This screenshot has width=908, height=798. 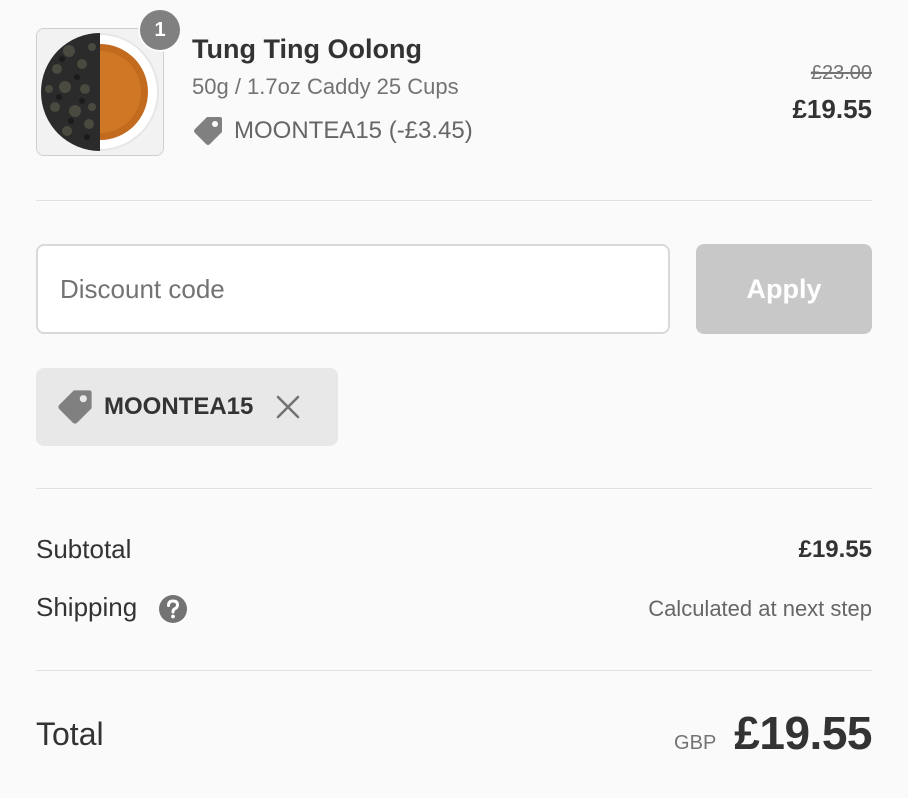 What do you see at coordinates (70, 734) in the screenshot?
I see `total-label: Total` at bounding box center [70, 734].